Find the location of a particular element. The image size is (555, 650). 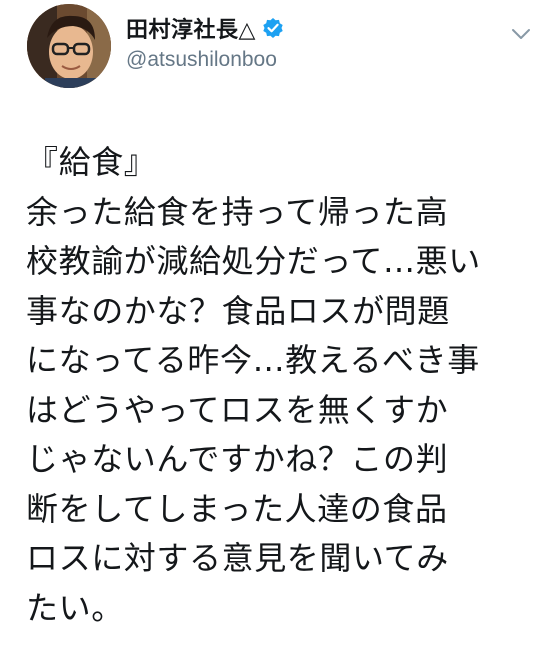

tweet-text-line: 余った給食を持って帰った高 is located at coordinates (237, 211).